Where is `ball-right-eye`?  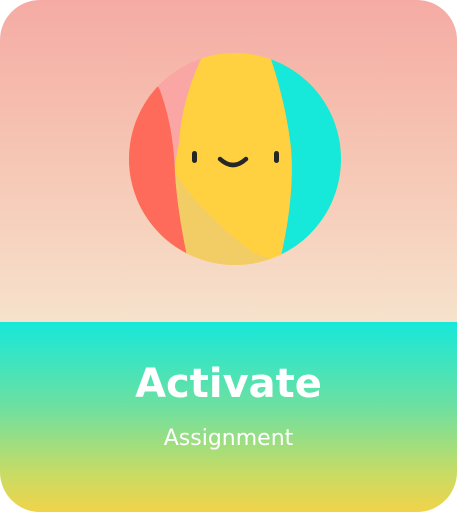
ball-right-eye is located at coordinates (276, 157).